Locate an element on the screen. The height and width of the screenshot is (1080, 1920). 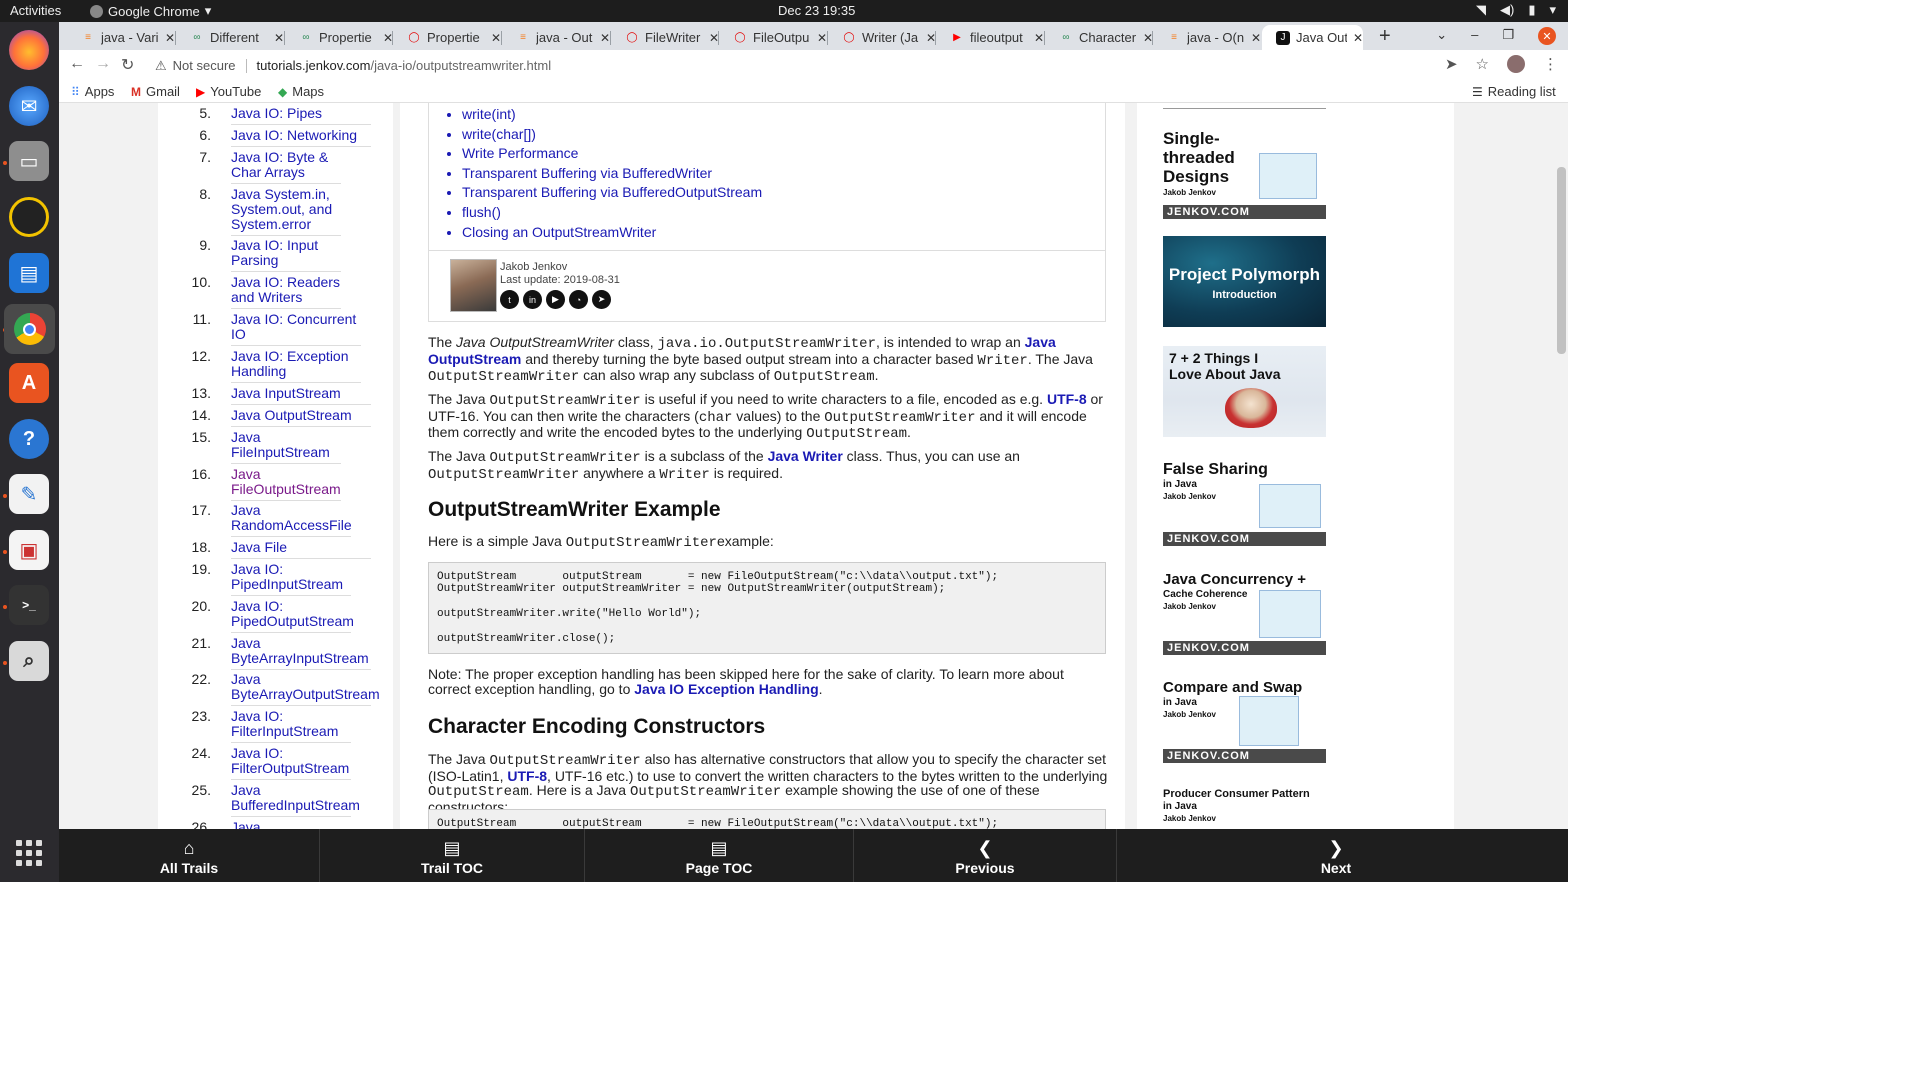
bookmark-star-icon: ☆ is located at coordinates (1482, 64).